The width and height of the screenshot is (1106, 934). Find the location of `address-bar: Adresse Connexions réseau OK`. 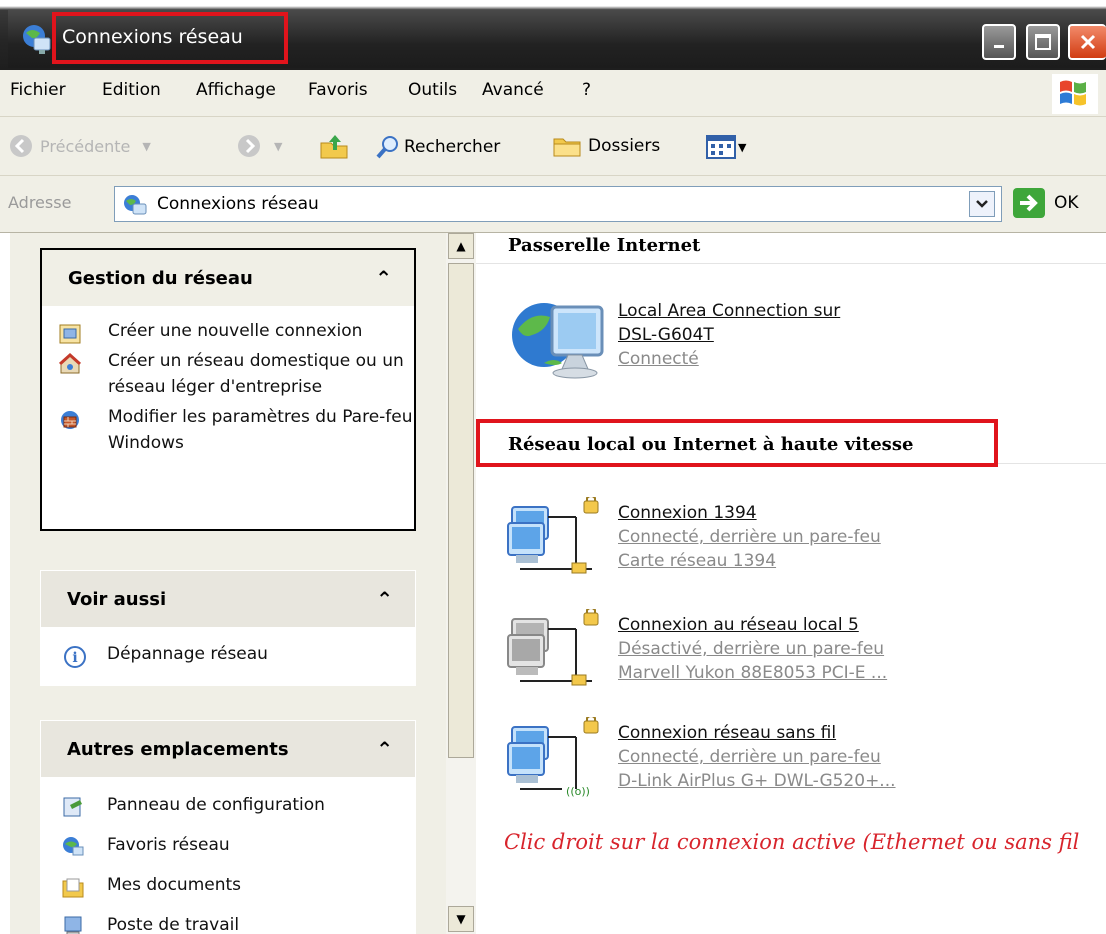

address-bar: Adresse Connexions réseau OK is located at coordinates (553, 204).